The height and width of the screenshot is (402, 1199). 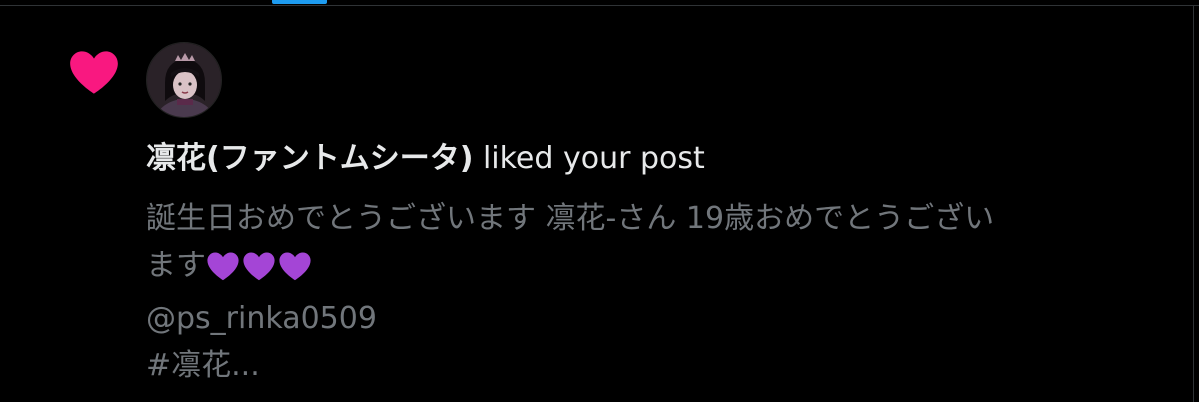 What do you see at coordinates (176, 265) in the screenshot?
I see `post-text-line-2-text: ます` at bounding box center [176, 265].